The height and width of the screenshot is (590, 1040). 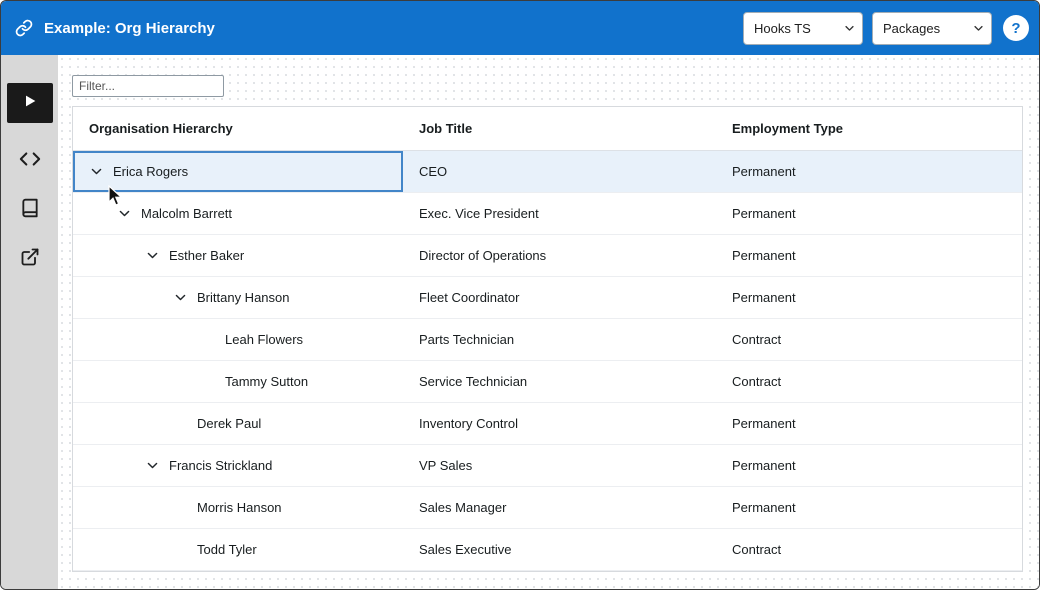 What do you see at coordinates (547, 508) in the screenshot?
I see `table-row: Morris Hanson Sales Manager Permanent` at bounding box center [547, 508].